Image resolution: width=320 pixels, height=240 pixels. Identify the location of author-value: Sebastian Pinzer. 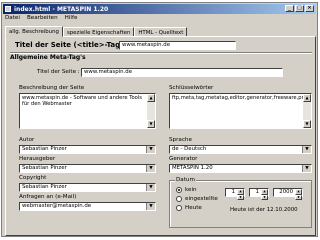
(44, 149).